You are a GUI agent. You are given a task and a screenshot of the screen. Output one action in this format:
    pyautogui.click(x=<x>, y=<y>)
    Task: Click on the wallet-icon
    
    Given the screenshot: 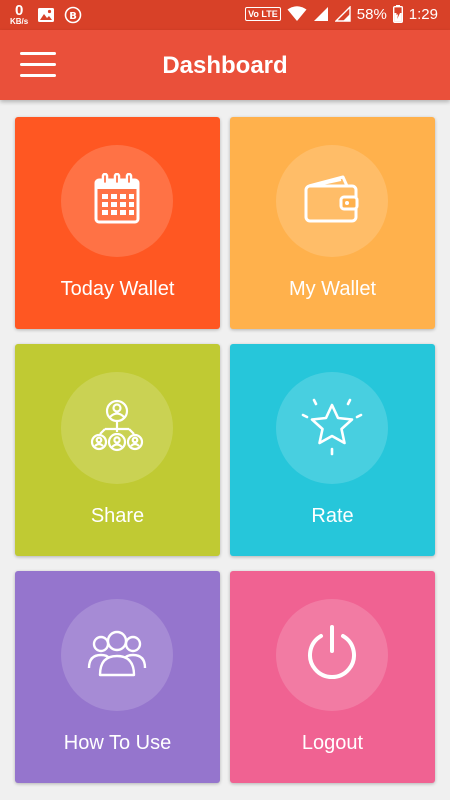 What is the action you would take?
    pyautogui.click(x=332, y=201)
    